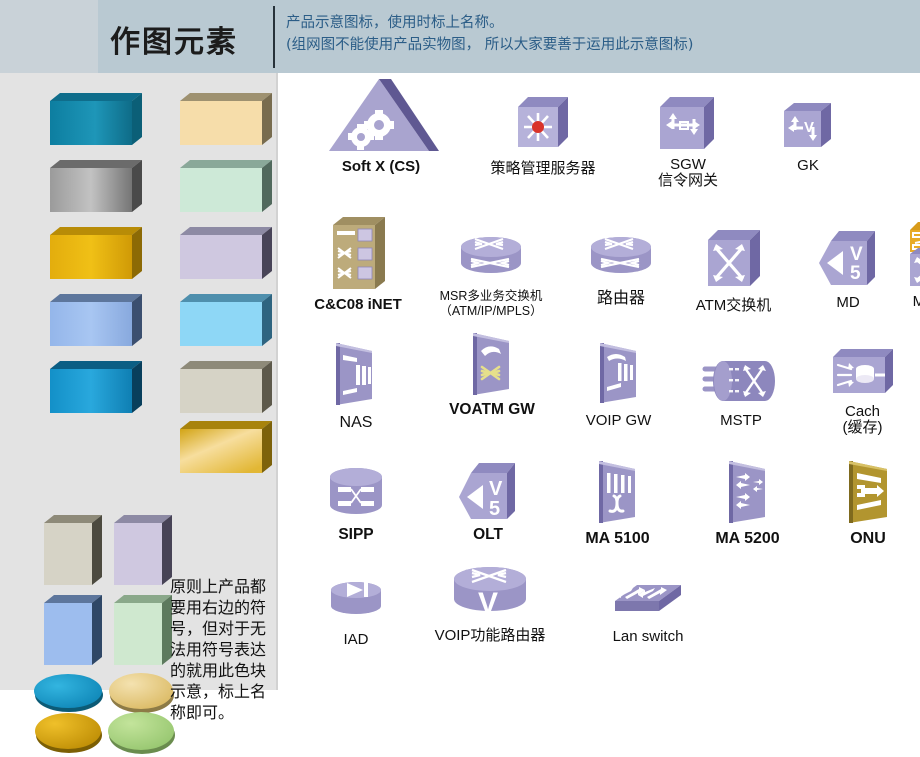  Describe the element at coordinates (226, 387) in the screenshot. I see `block-beige-large-glyph` at that location.